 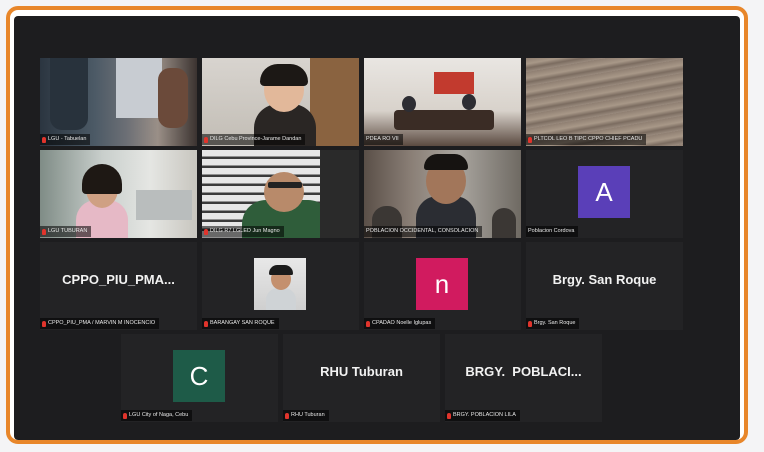 I want to click on participant-tile-poblacion-occidental: POBLACION OCCIDENTAL, CONSOLACION, so click(x=442, y=194).